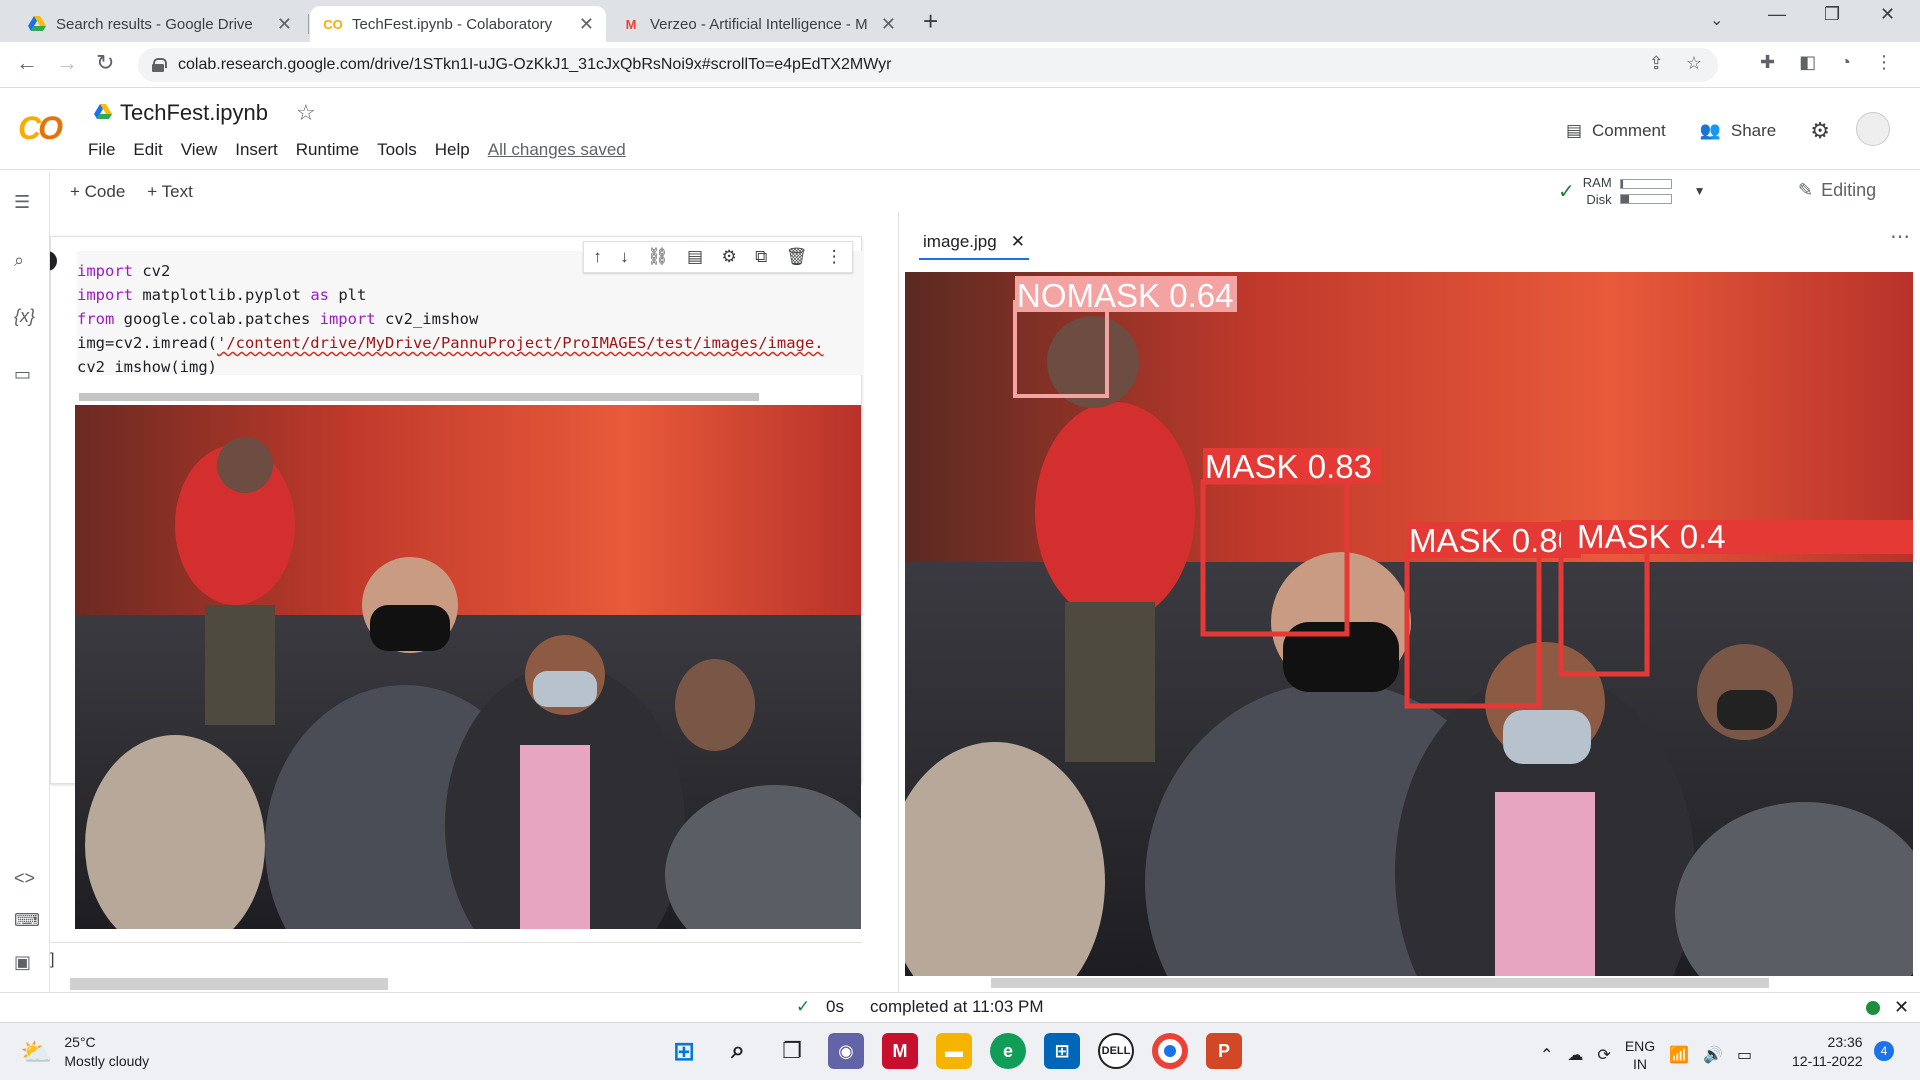 Image resolution: width=1920 pixels, height=1080 pixels. What do you see at coordinates (105, 63) in the screenshot?
I see `reload-icon: ↻` at bounding box center [105, 63].